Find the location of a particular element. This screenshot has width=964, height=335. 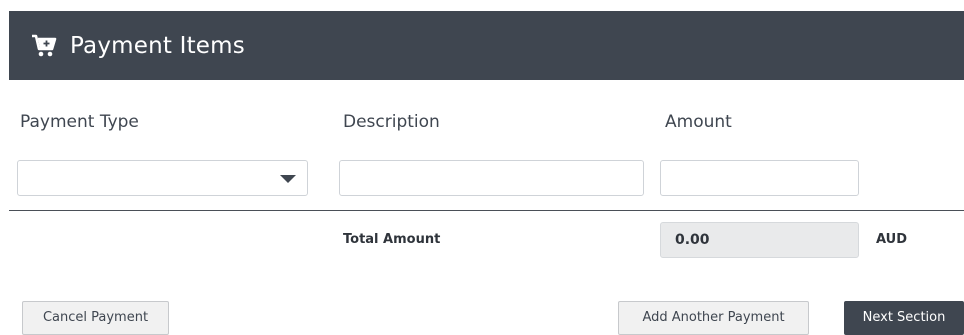

add-another-payment-button: Add Another Payment is located at coordinates (713, 318).